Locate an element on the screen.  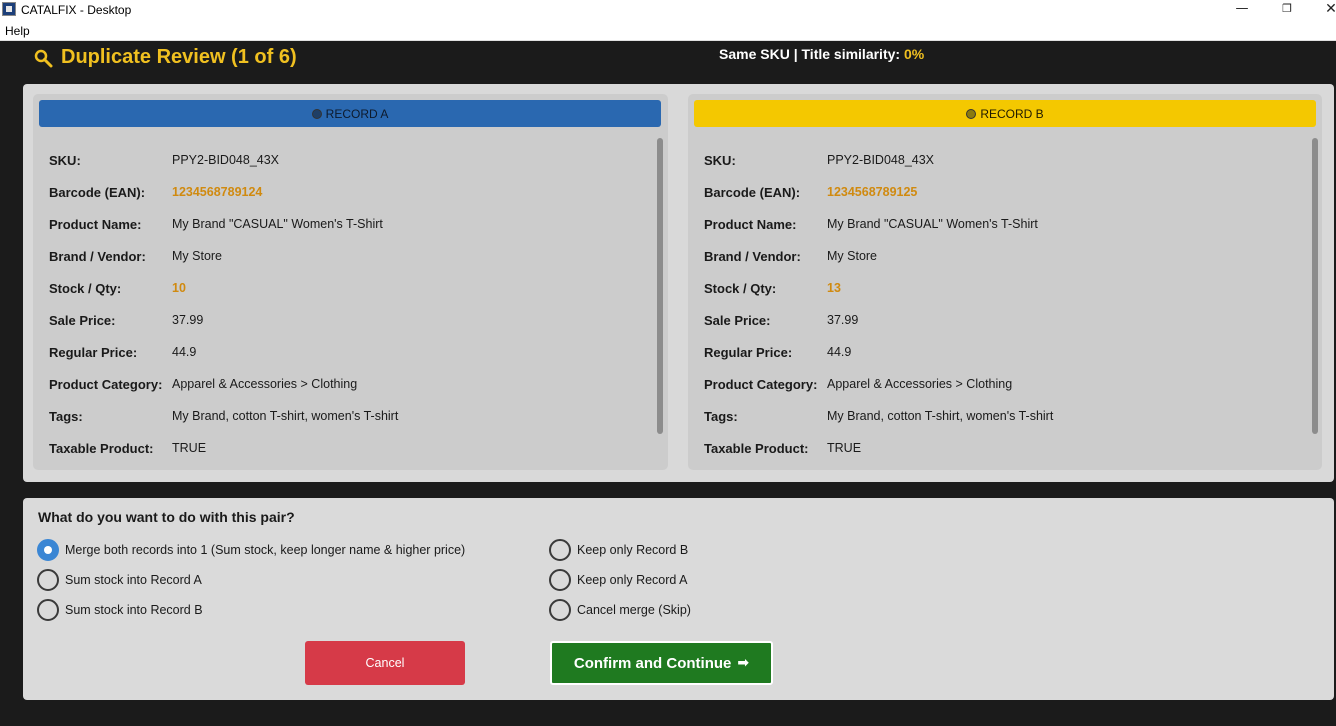
field-label: Tags: is located at coordinates (721, 416).